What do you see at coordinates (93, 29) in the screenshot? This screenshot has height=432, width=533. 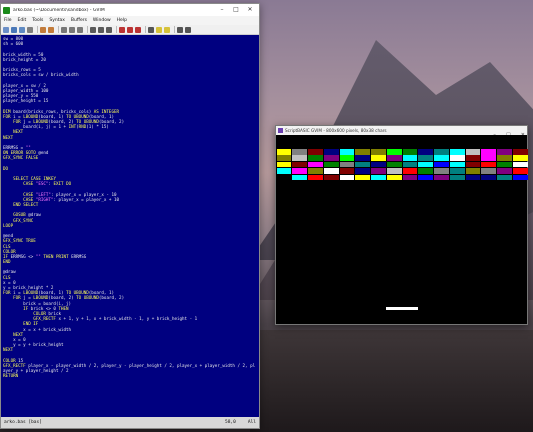 I see `find-replace-icon` at bounding box center [93, 29].